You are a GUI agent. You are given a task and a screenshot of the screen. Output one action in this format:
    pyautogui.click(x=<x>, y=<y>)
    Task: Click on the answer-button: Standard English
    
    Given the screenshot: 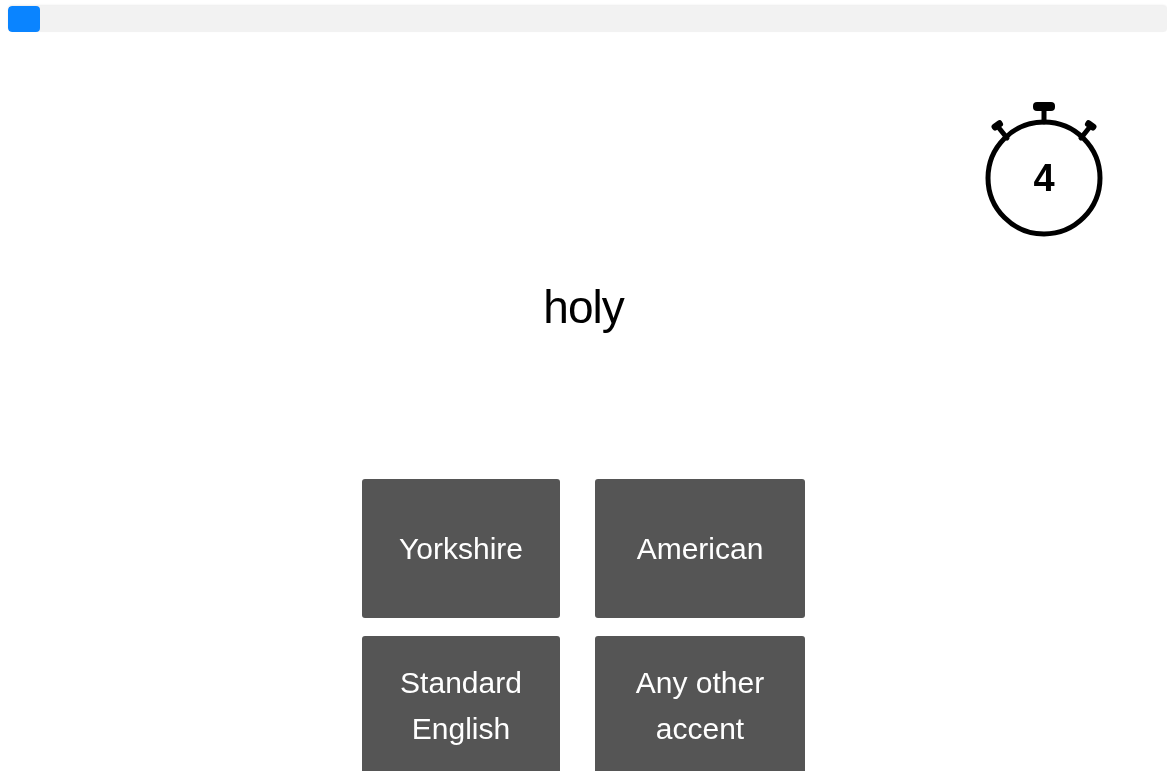 What is the action you would take?
    pyautogui.click(x=461, y=703)
    